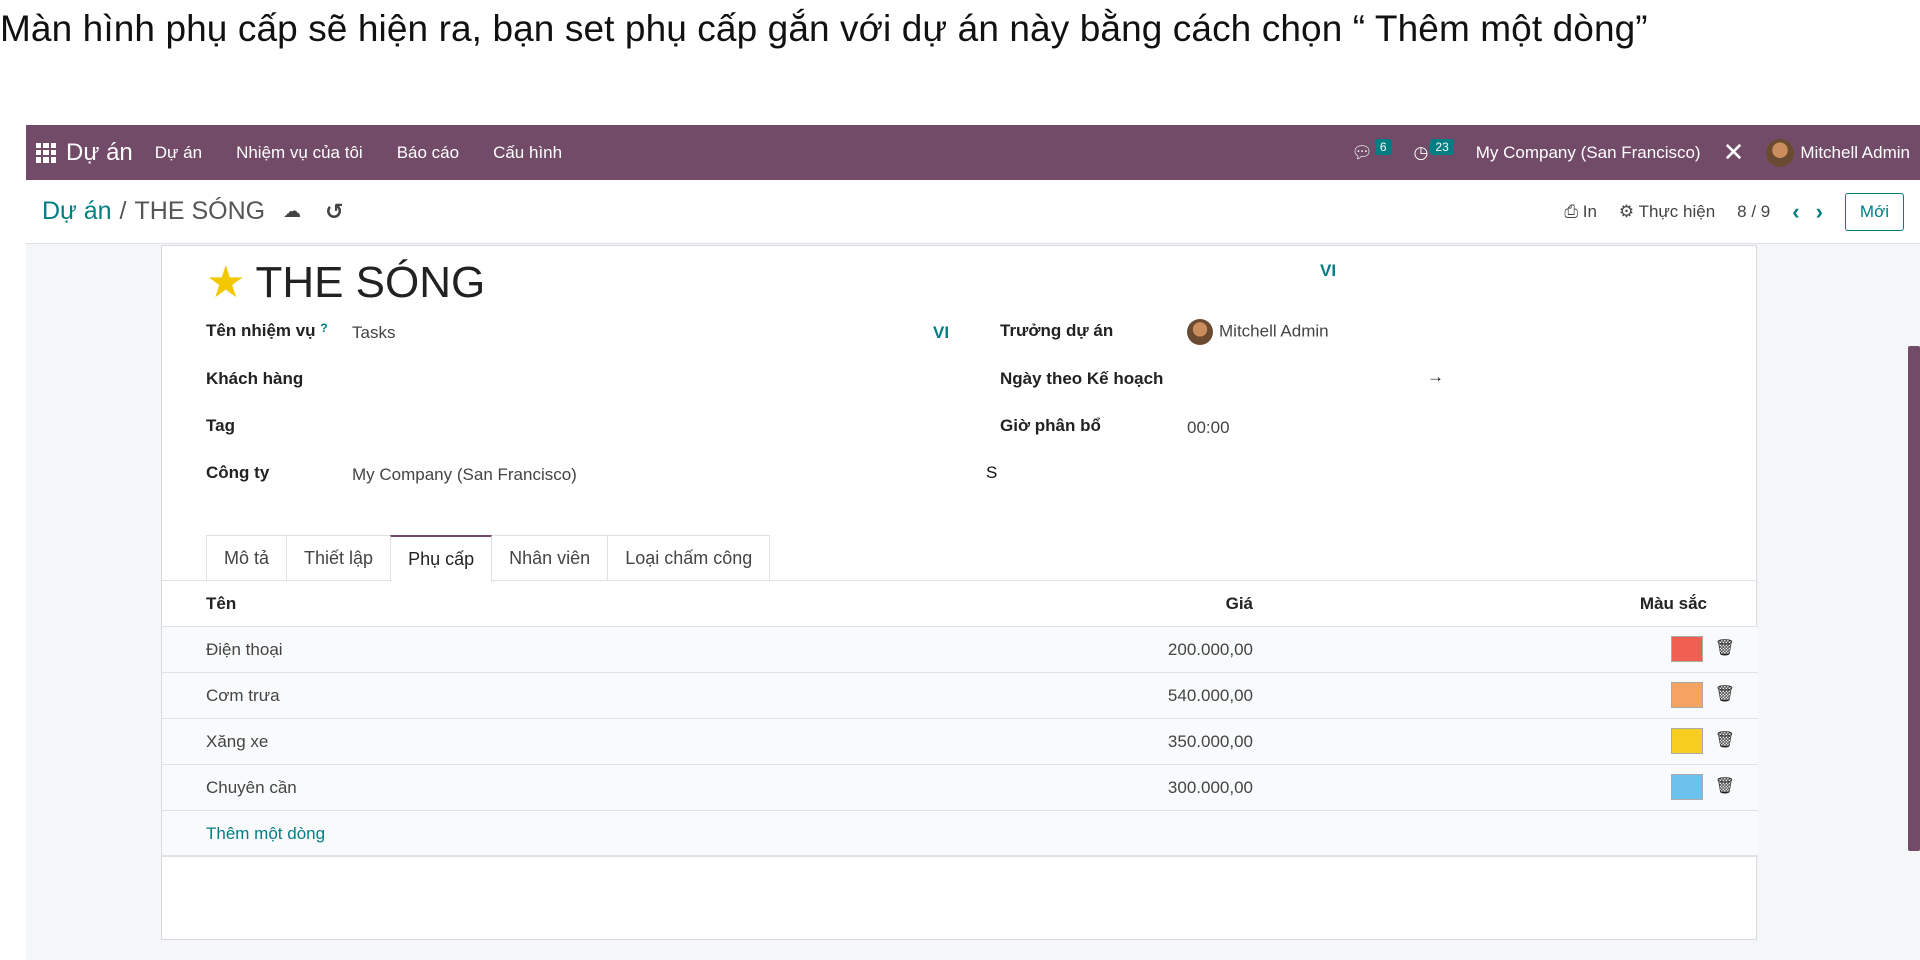  I want to click on task-name-input: Tasks, so click(373, 333).